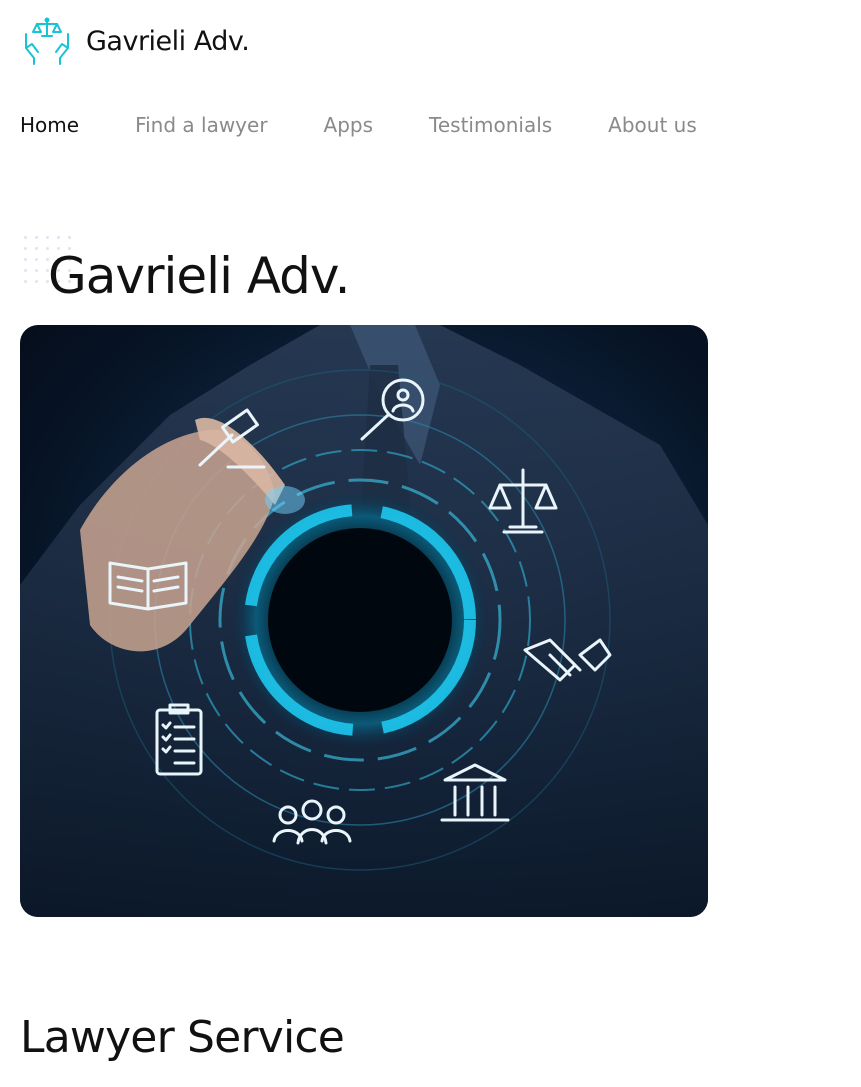  Describe the element at coordinates (199, 276) in the screenshot. I see `hero-title: Gavrieli Adv.` at that location.